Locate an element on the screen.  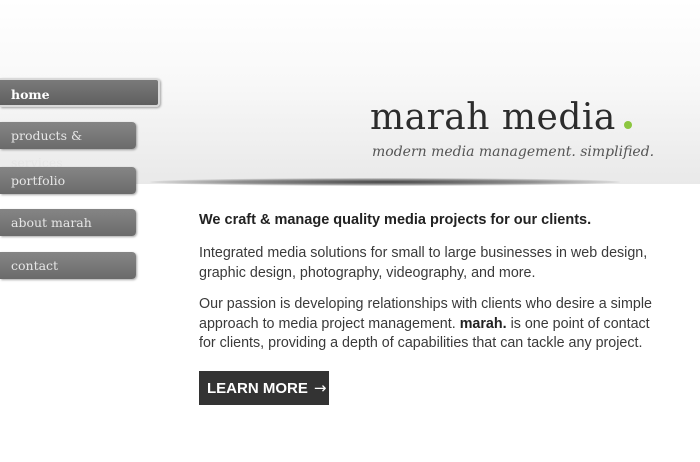
learn-more-label: LEARN MORE is located at coordinates (257, 388).